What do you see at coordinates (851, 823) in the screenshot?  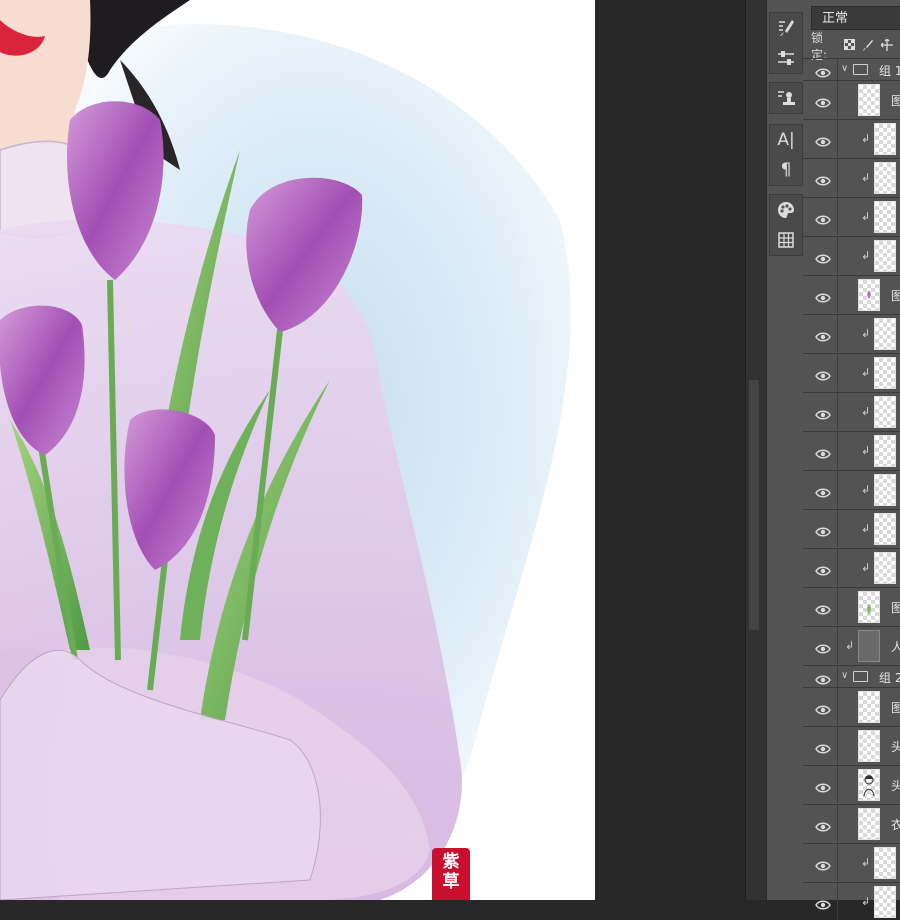 I see `layer-row: 衣` at bounding box center [851, 823].